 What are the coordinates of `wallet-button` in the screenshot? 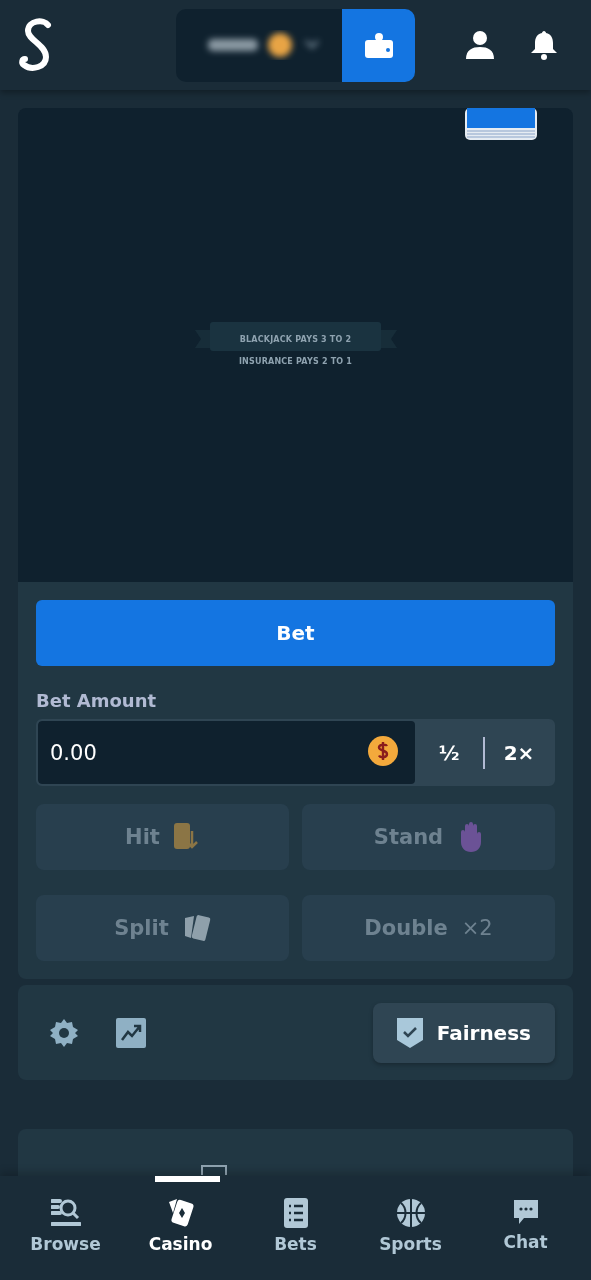 It's located at (378, 45).